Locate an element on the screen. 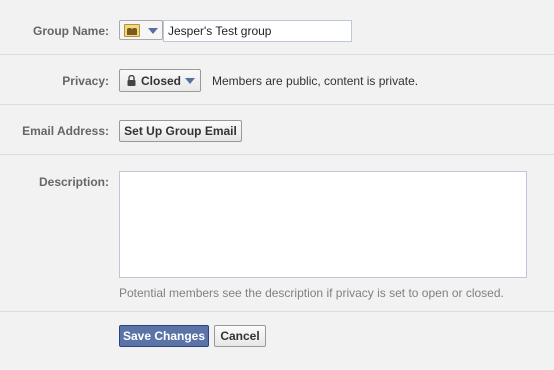 This screenshot has width=554, height=370. description-label: Description: is located at coordinates (73, 182).